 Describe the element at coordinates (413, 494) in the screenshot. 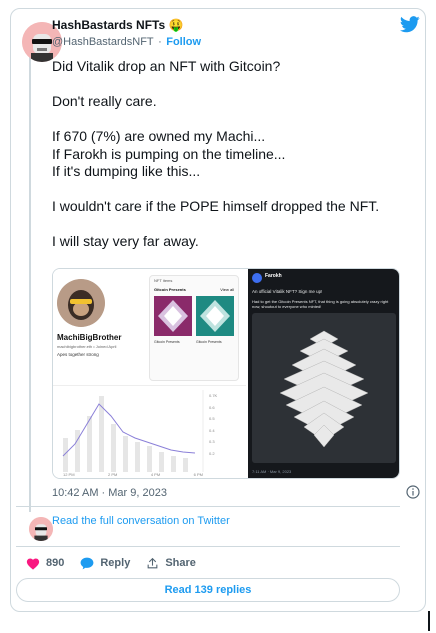

I see `info-icon` at that location.